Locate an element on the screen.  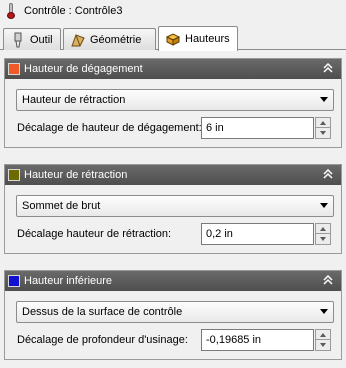
heights-icon is located at coordinates (173, 39).